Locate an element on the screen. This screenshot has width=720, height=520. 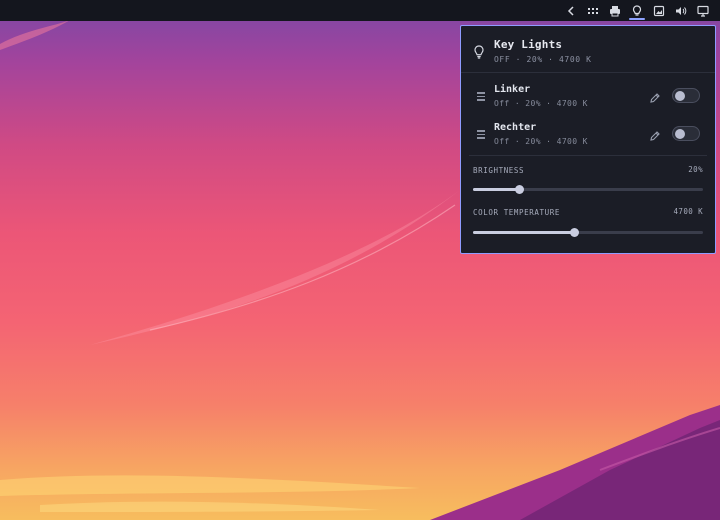
light-name: Rechter is located at coordinates (515, 127).